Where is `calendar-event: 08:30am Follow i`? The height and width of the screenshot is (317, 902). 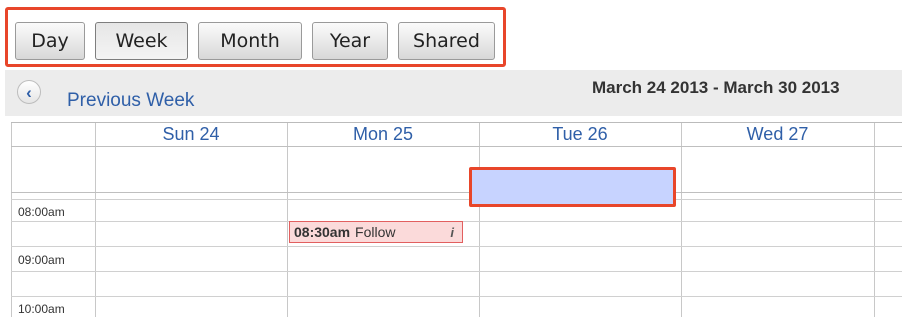
calendar-event: 08:30am Follow i is located at coordinates (376, 232).